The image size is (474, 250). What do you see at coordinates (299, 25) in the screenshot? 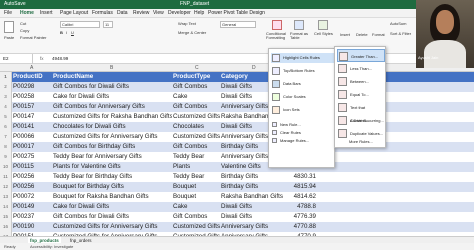
I see `format-as-table-icon` at bounding box center [299, 25].